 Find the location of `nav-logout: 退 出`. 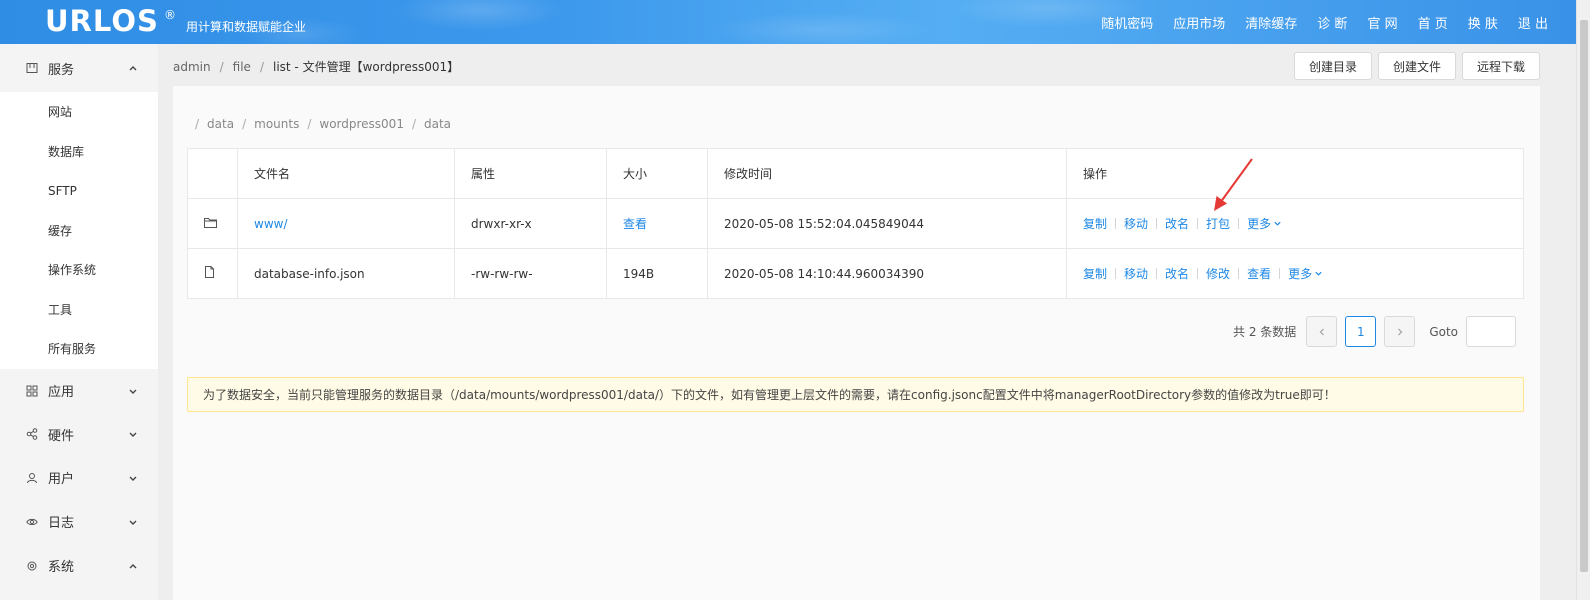

nav-logout: 退 出 is located at coordinates (1533, 22).